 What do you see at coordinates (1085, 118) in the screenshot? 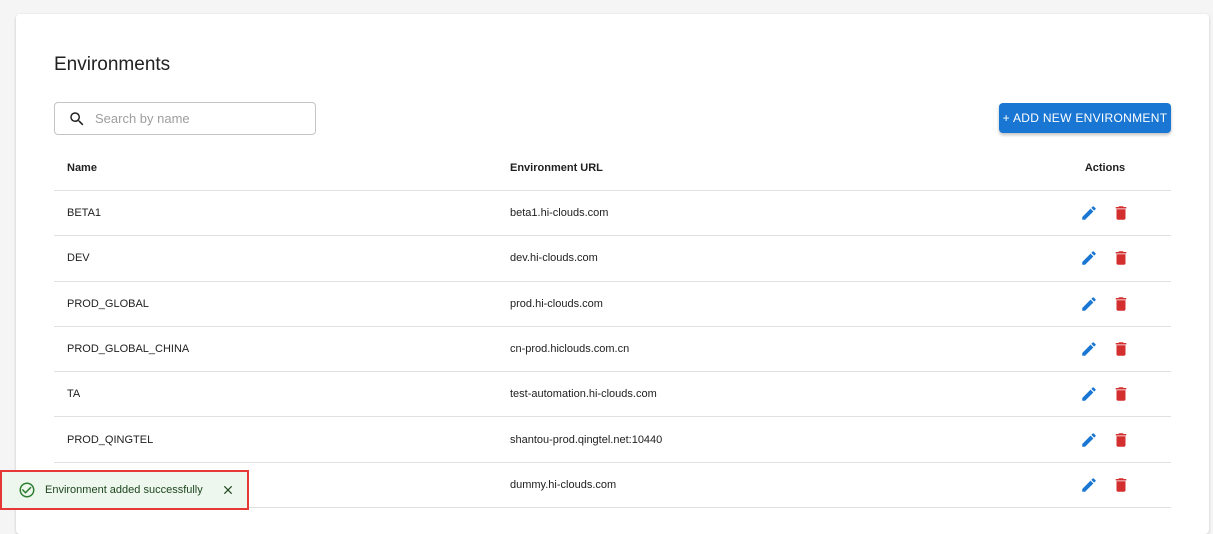
I see `add-new-environment-button: + ADD NEW ENVIRONMENT` at bounding box center [1085, 118].